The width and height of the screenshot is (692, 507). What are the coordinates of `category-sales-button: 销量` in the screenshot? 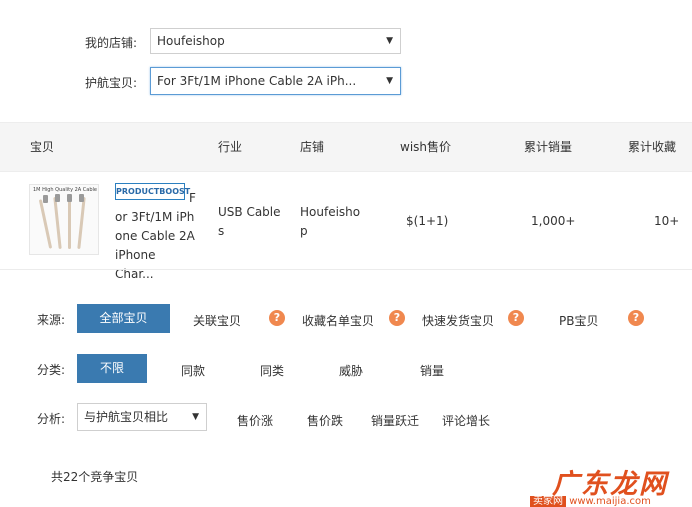 It's located at (432, 370).